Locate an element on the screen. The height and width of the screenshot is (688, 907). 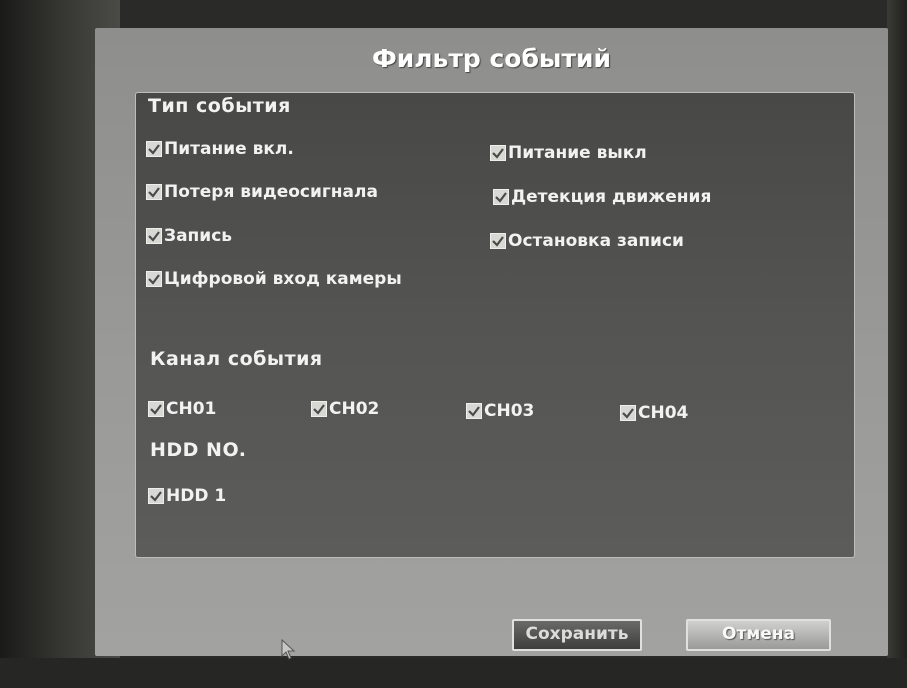
checkbox-label: Питание выкл is located at coordinates (577, 153).